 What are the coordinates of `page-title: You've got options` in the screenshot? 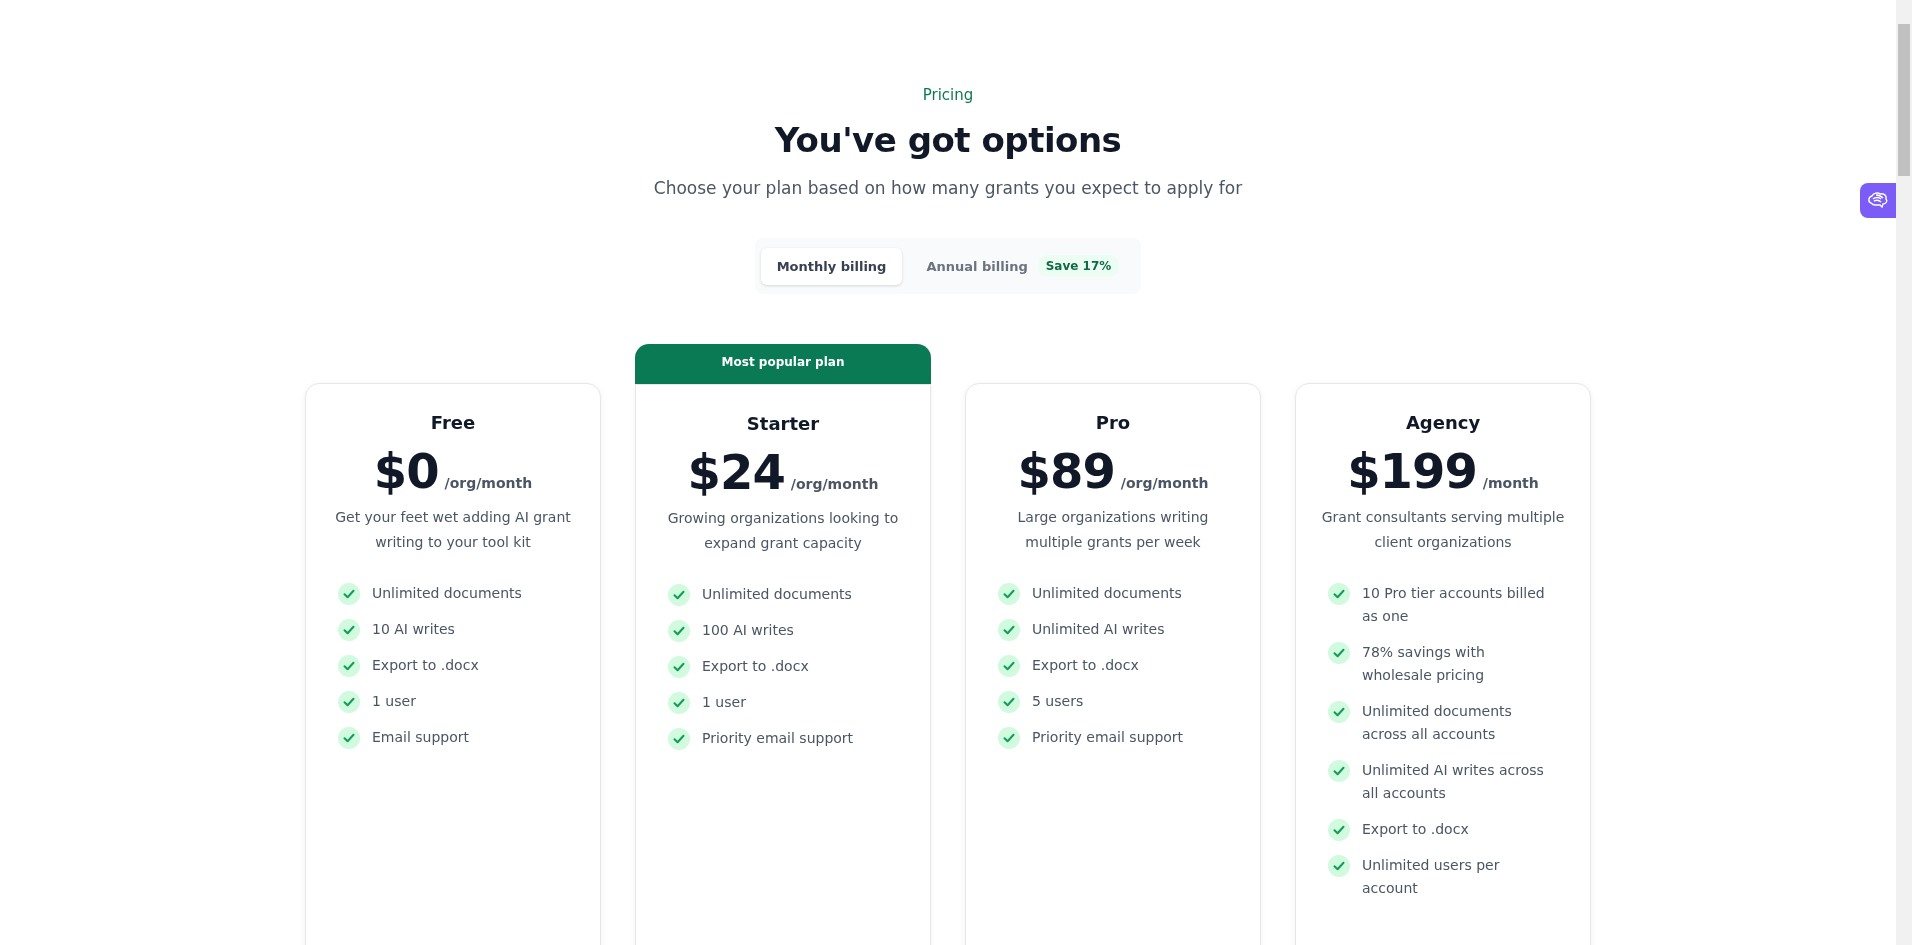 It's located at (948, 140).